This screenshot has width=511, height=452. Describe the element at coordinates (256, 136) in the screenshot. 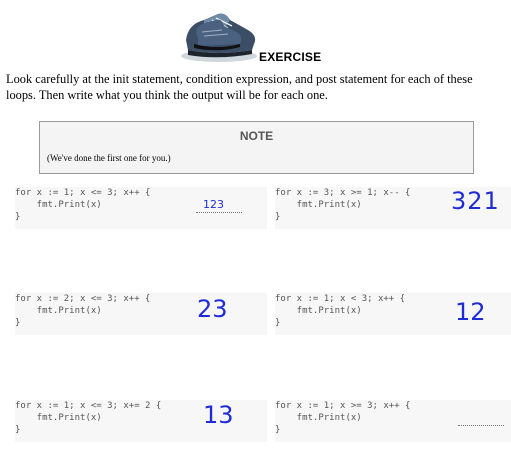

I see `note-title: NOTE` at that location.